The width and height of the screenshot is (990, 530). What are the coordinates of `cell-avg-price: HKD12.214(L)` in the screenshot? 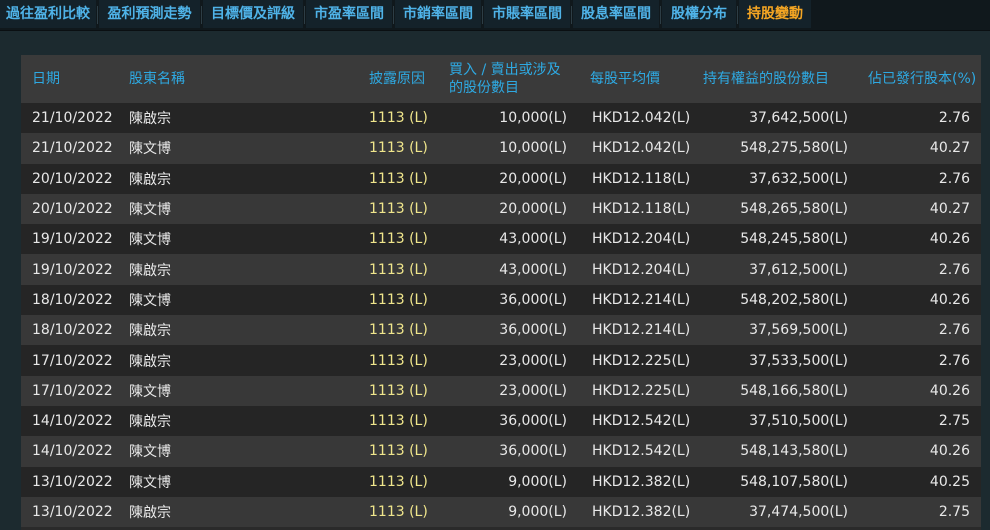 It's located at (630, 330).